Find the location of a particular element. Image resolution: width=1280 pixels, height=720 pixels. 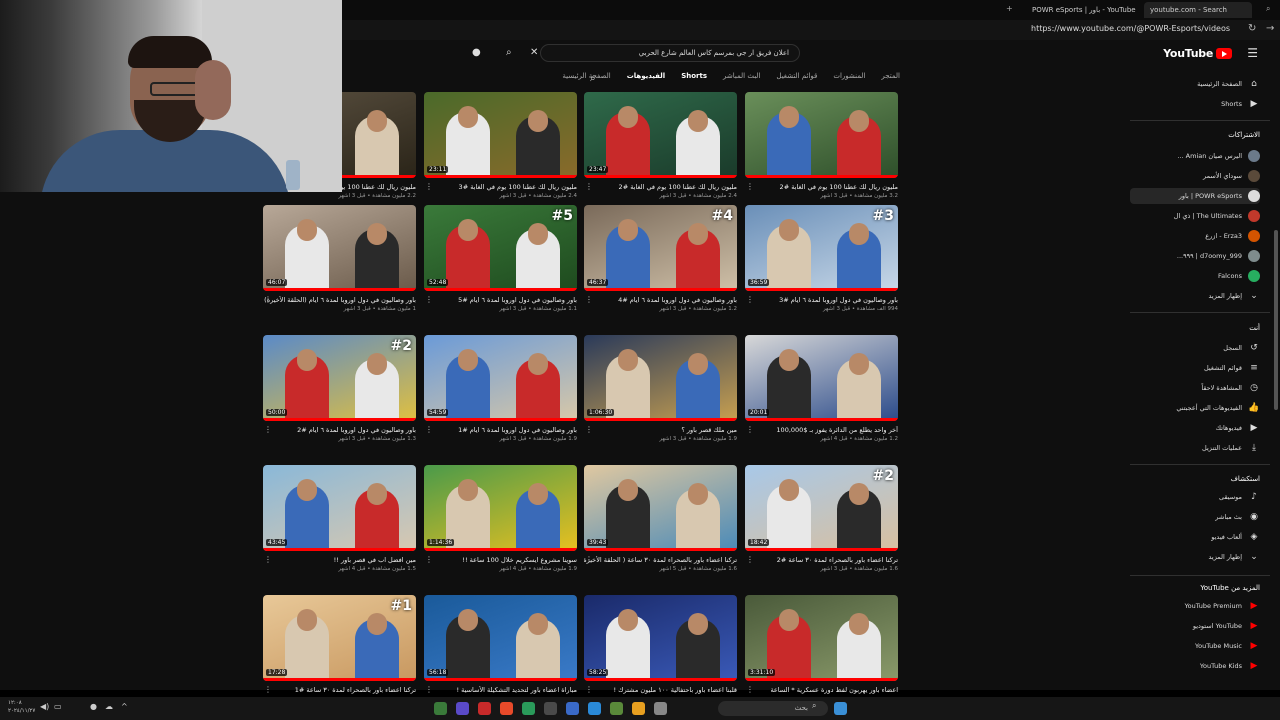

mic-tray-icon: ● is located at coordinates (93, 706).